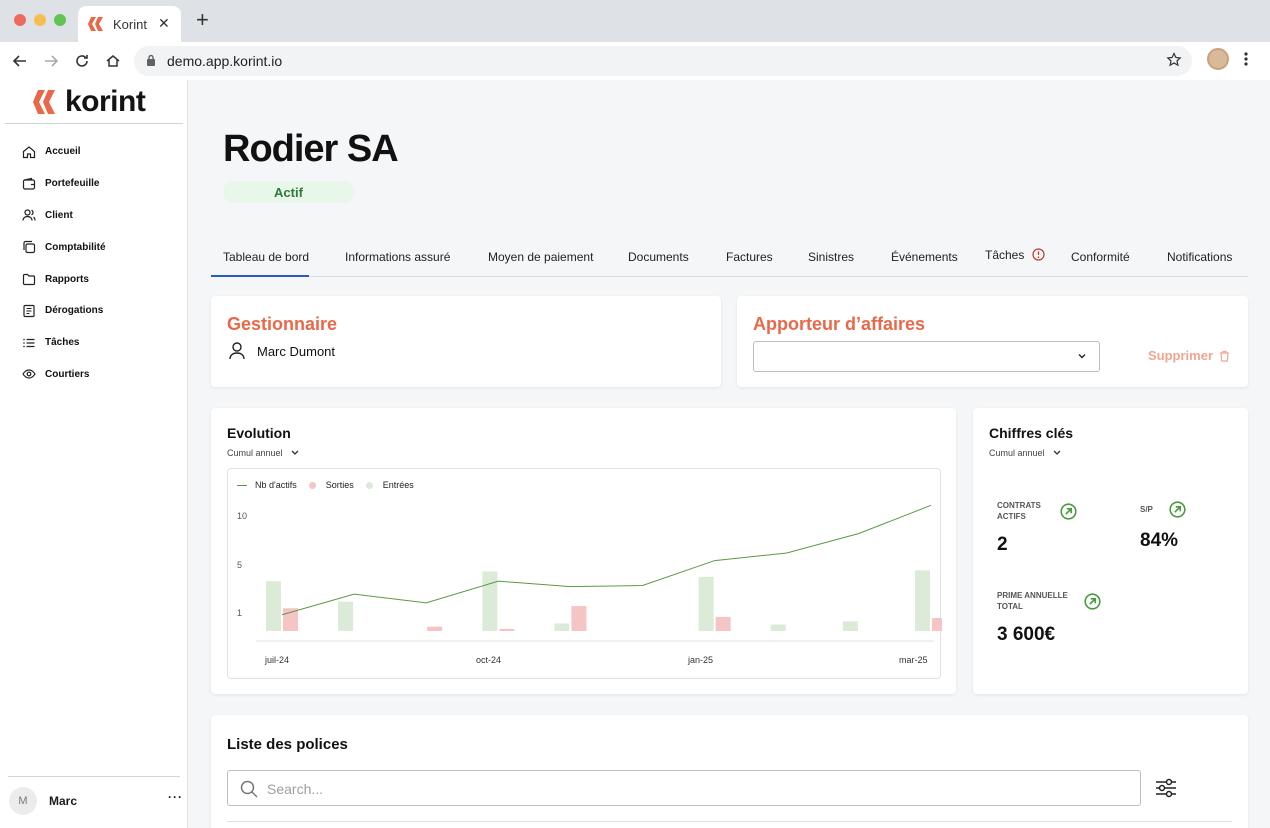 This screenshot has height=828, width=1270. I want to click on browser-tab-bar: Korint ✕ +, so click(635, 21).